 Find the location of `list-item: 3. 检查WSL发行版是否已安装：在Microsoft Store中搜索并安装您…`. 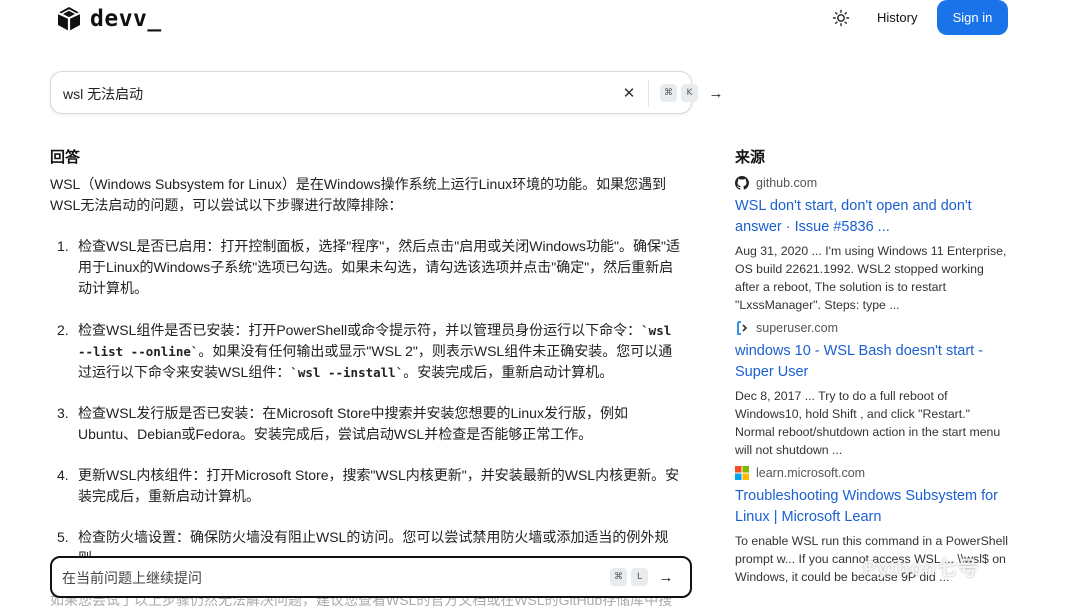

list-item: 3. 检查WSL发行版是否已安装：在Microsoft Store中搜索并安装您… is located at coordinates (370, 424).